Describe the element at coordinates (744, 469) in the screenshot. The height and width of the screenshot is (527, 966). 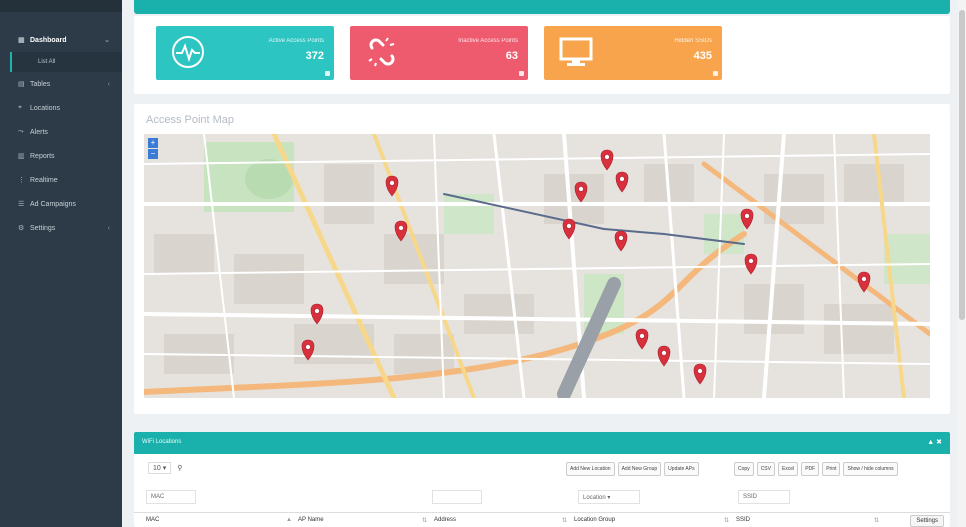
I see `copy-button: Copy` at that location.